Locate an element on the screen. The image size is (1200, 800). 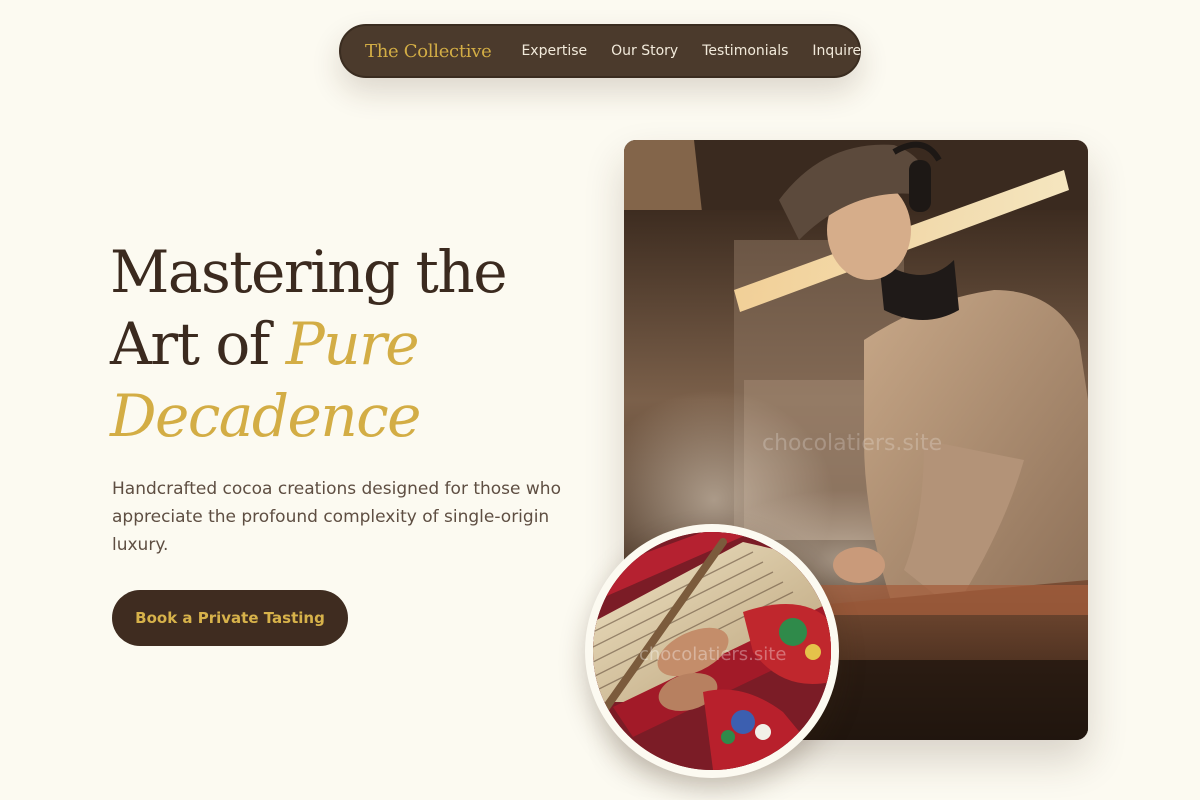
hero-title: Mastering the Art of Pure Decadence is located at coordinates (309, 344).